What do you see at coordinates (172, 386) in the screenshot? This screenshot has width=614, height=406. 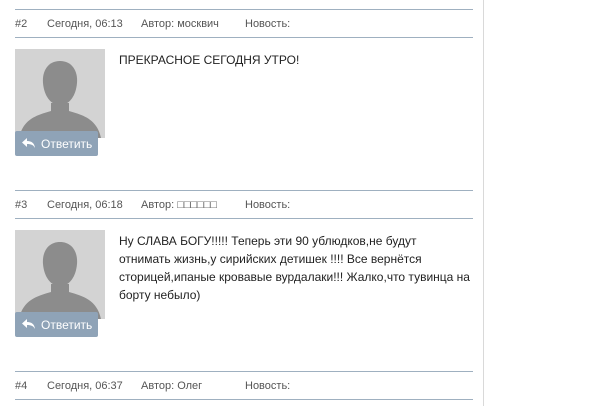 I see `comment-author: Автор: Олег` at bounding box center [172, 386].